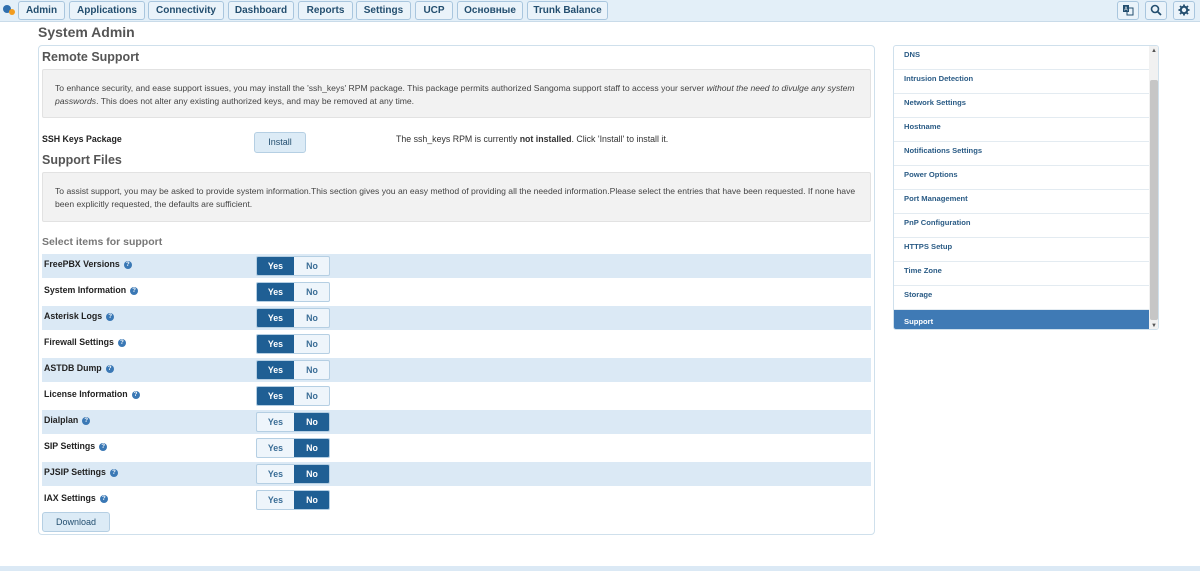 The width and height of the screenshot is (1200, 571). I want to click on sidebar-scrollbar: ▲ ▼, so click(1153, 187).